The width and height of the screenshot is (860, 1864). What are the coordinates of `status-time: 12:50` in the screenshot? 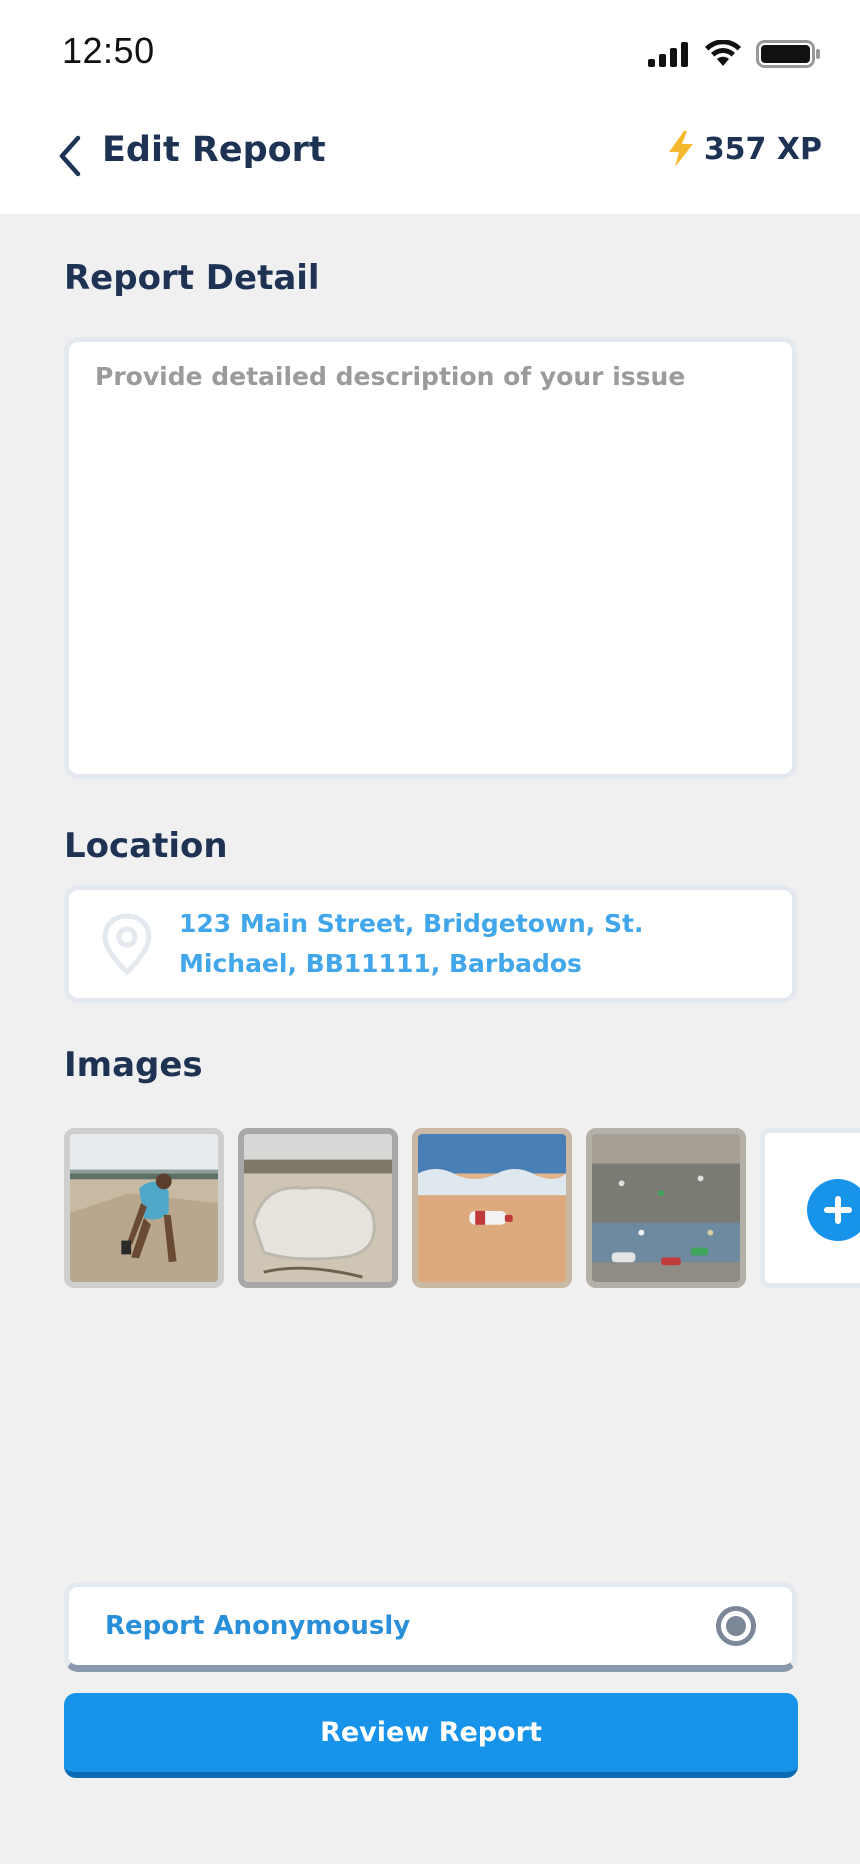 It's located at (108, 50).